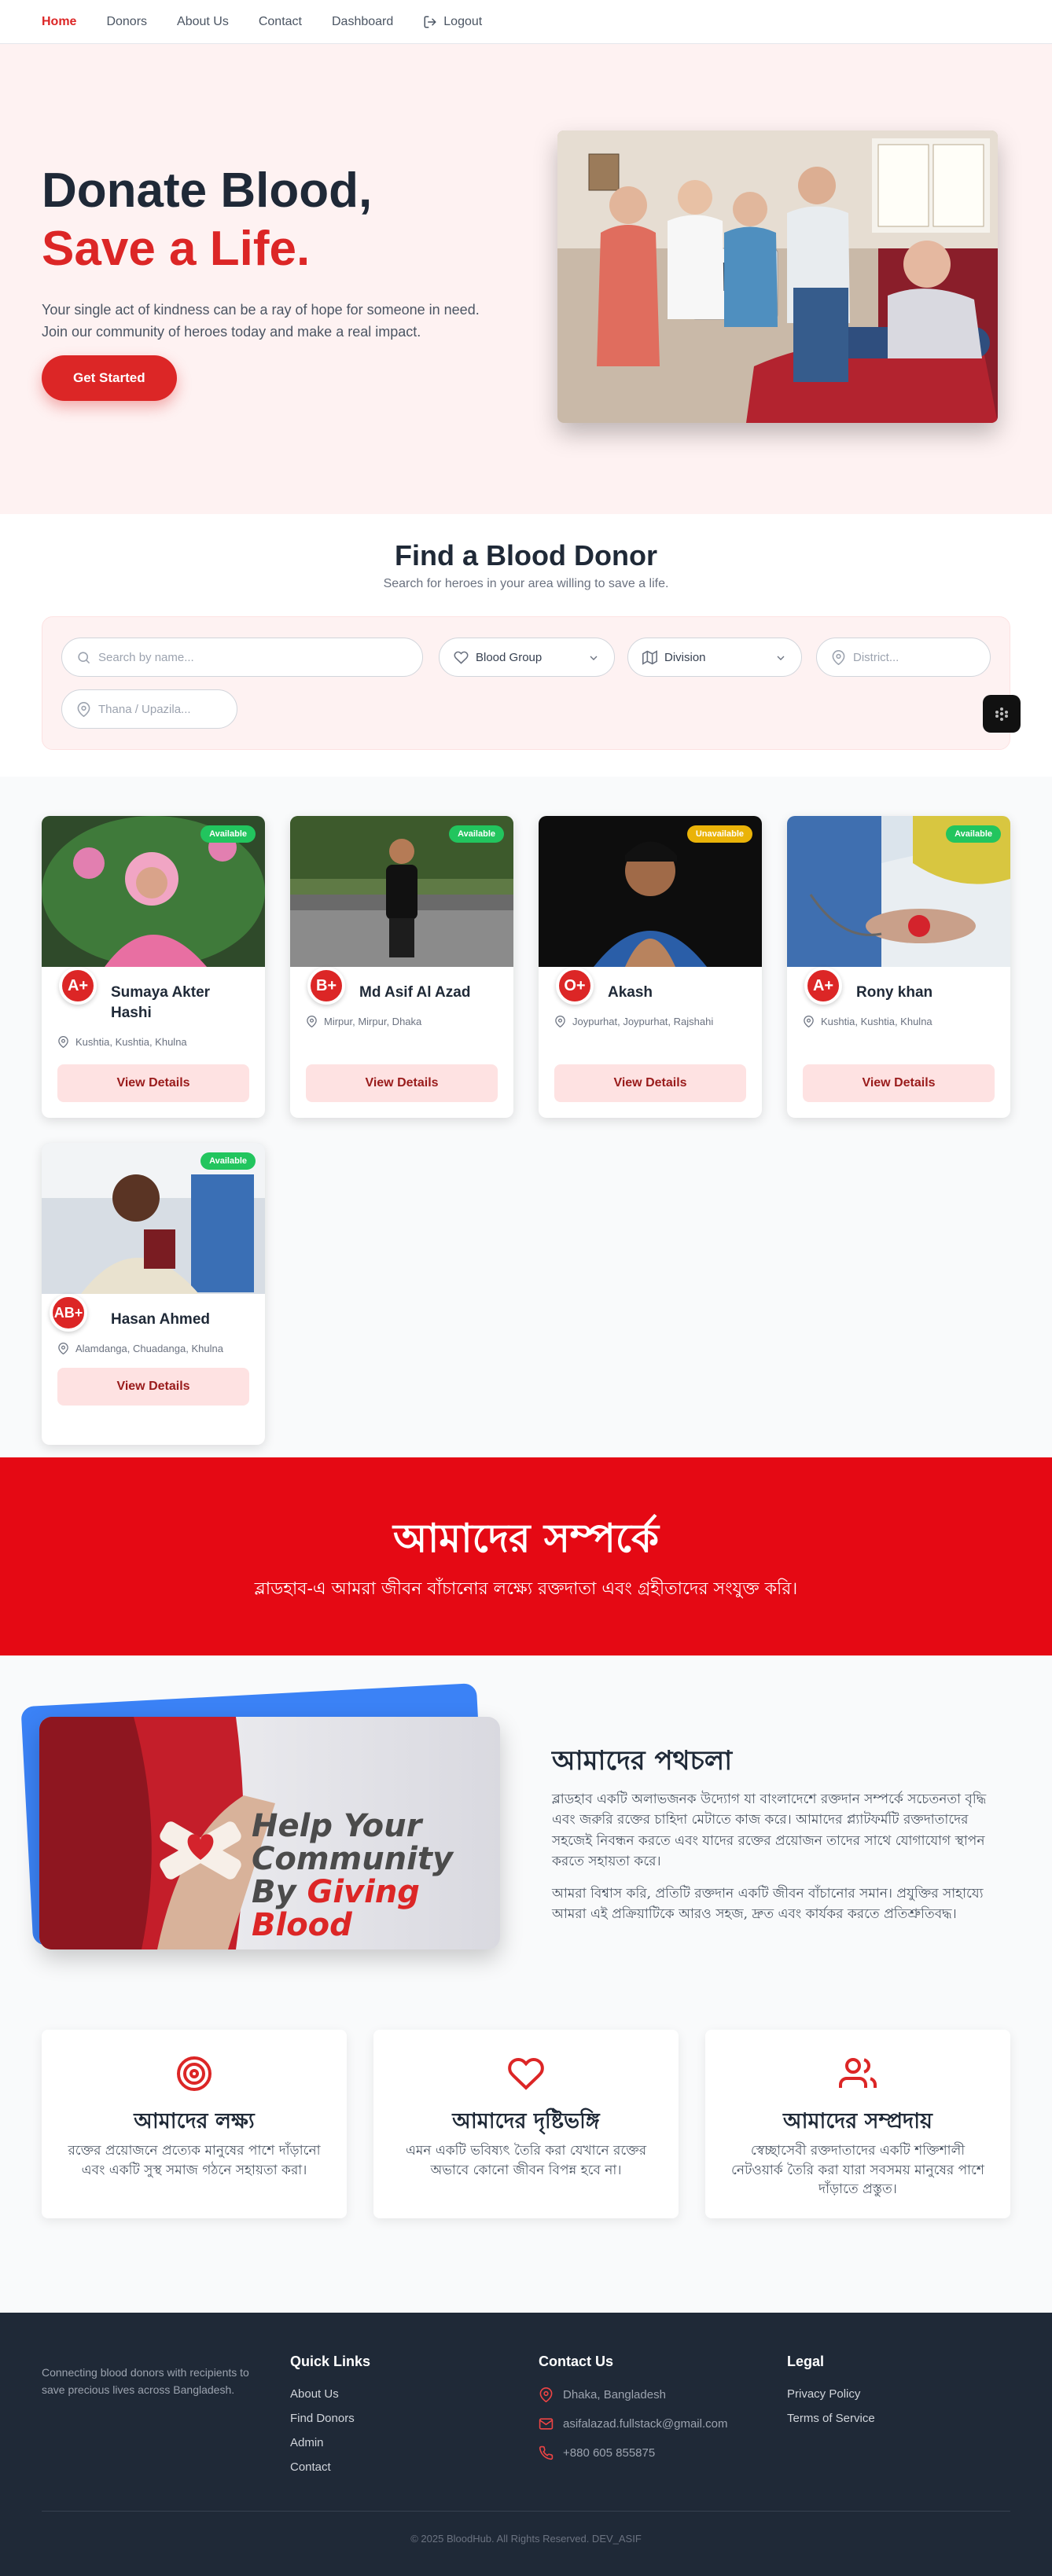  Describe the element at coordinates (208, 191) in the screenshot. I see `hero-title: Donate Blood,` at that location.